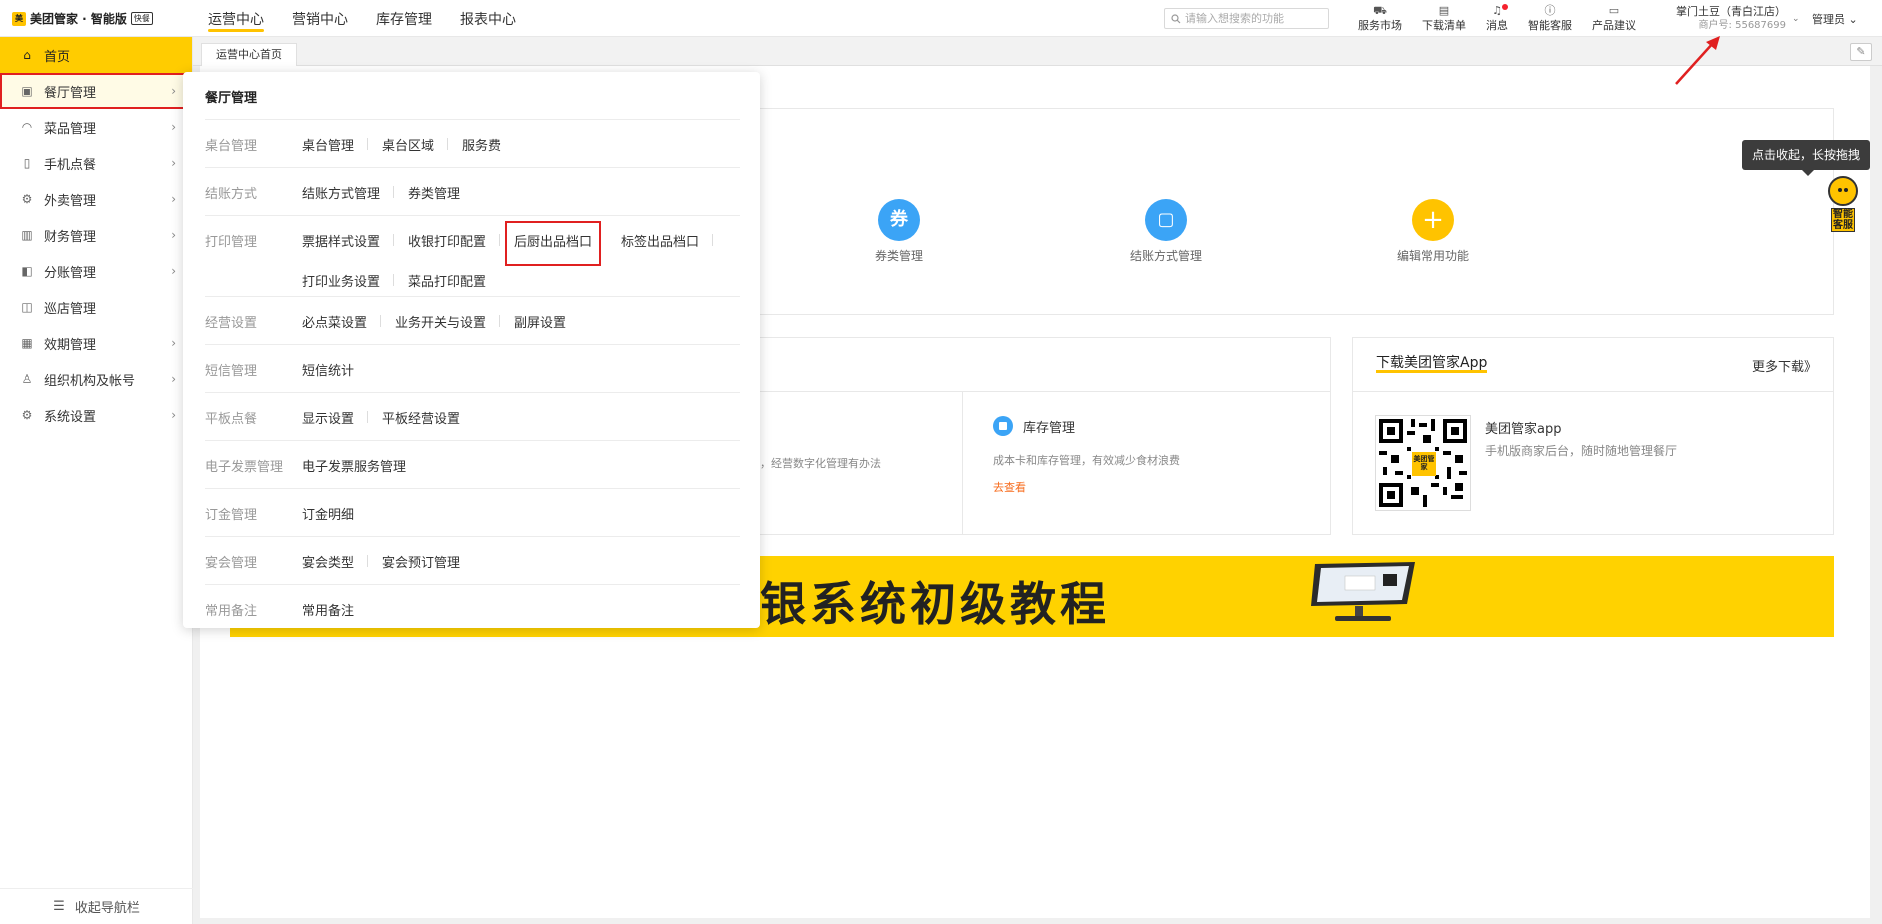 This screenshot has height=924, width=1882. What do you see at coordinates (328, 375) in the screenshot?
I see `menu-link: 短信统计` at bounding box center [328, 375].